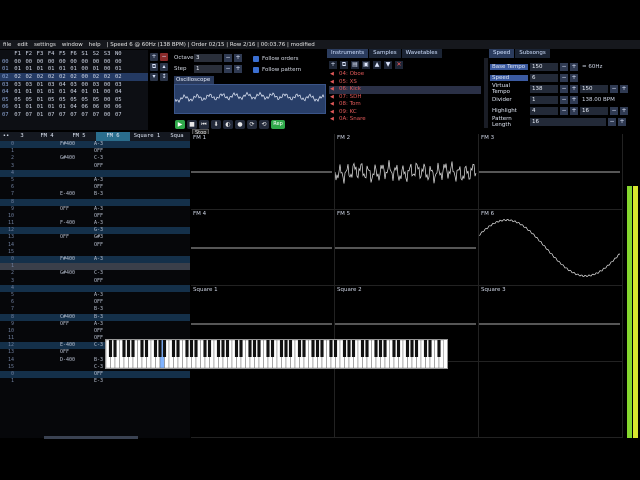 The image size is (640, 480). What do you see at coordinates (95, 107) in the screenshot?
I see `order-cell: 06` at bounding box center [95, 107].